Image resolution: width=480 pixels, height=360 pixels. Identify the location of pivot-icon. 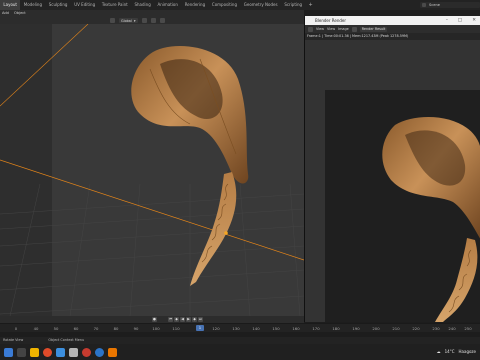
(144, 20).